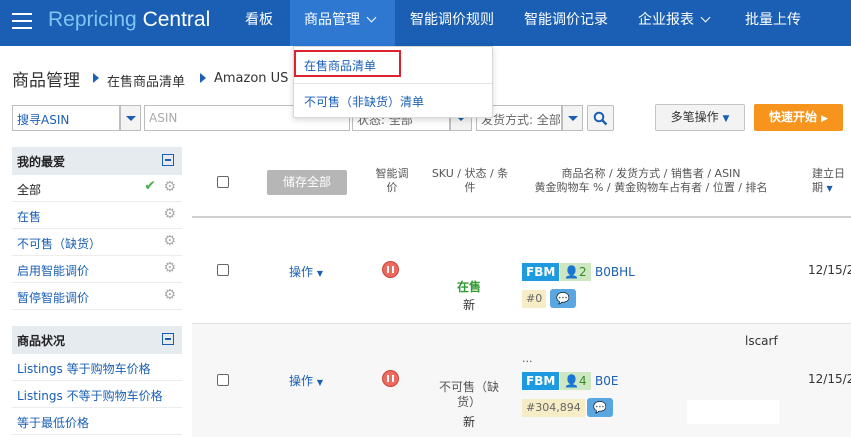  Describe the element at coordinates (260, 23) in the screenshot. I see `nav-dashboard: 看板` at that location.